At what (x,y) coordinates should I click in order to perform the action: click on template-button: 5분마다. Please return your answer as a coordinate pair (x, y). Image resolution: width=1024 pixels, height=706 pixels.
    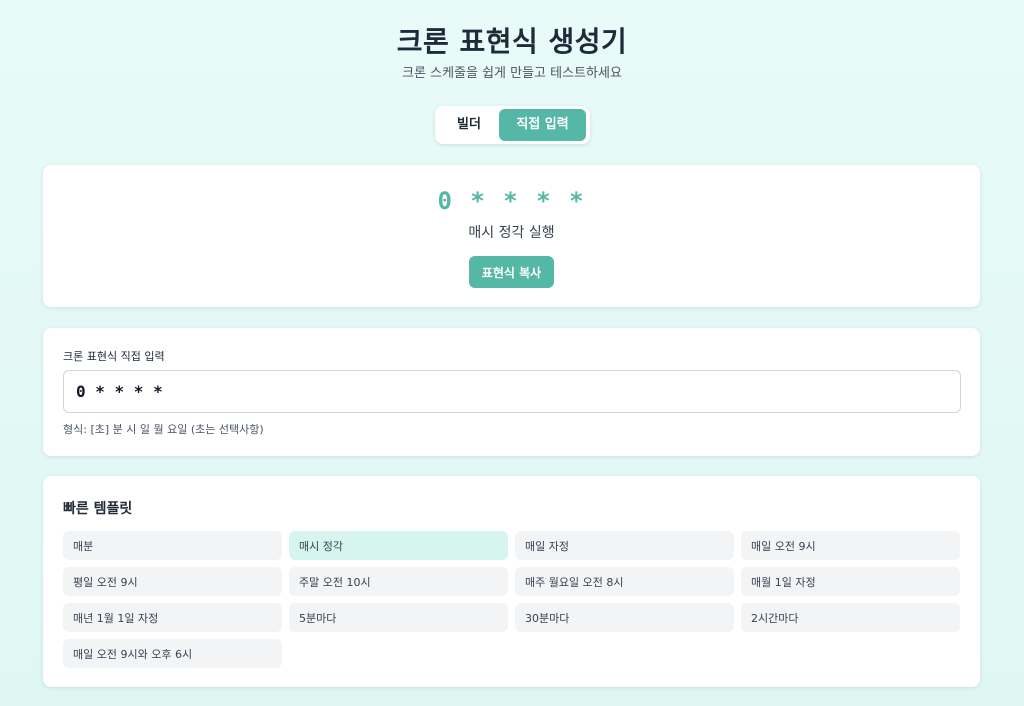
    Looking at the image, I should click on (398, 617).